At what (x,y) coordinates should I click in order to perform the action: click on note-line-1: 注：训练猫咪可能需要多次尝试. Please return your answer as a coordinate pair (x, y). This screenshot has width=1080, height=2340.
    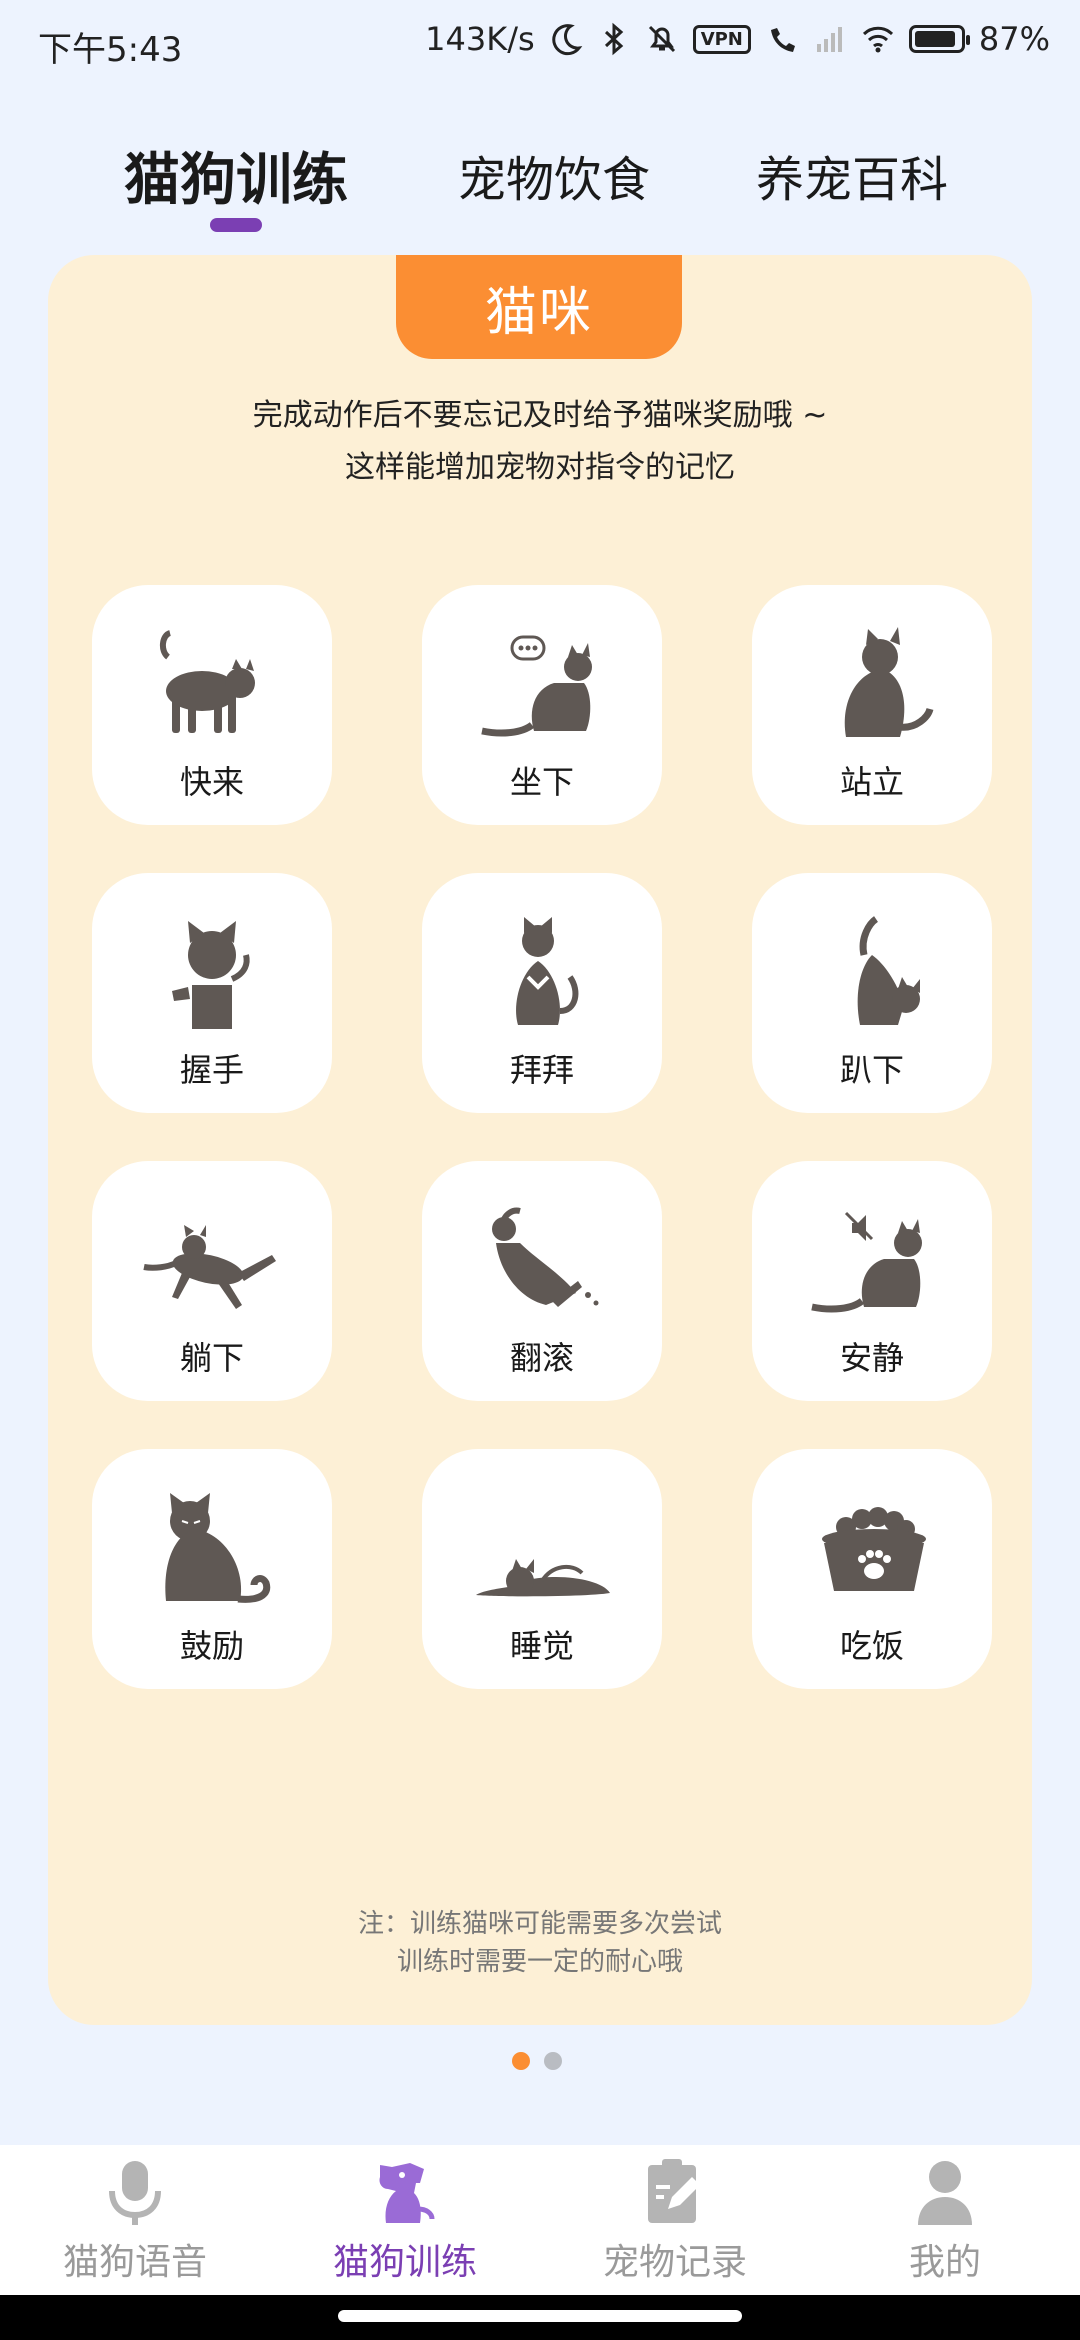
    Looking at the image, I should click on (539, 1924).